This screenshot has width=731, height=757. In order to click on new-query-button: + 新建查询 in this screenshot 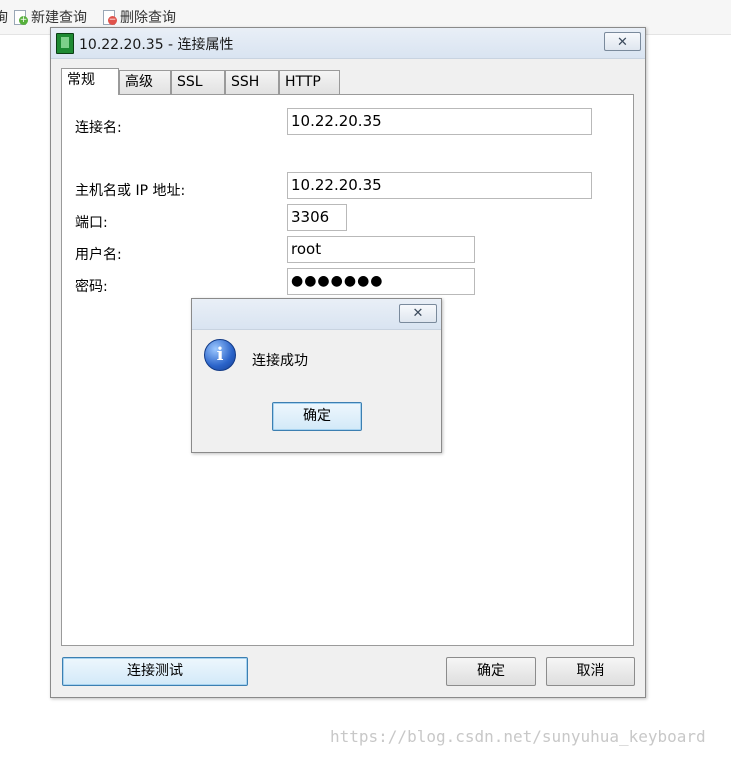, I will do `click(49, 17)`.